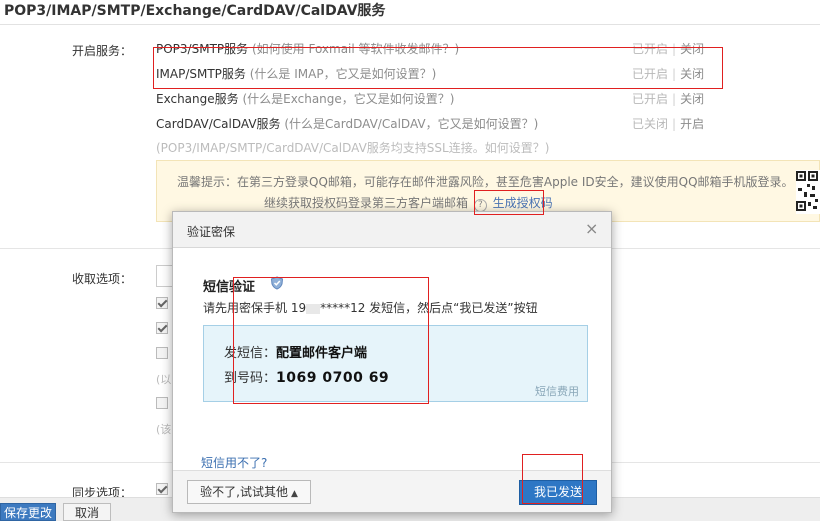  What do you see at coordinates (392, 230) in the screenshot?
I see `dialog-header: 验证密保 ×` at bounding box center [392, 230].